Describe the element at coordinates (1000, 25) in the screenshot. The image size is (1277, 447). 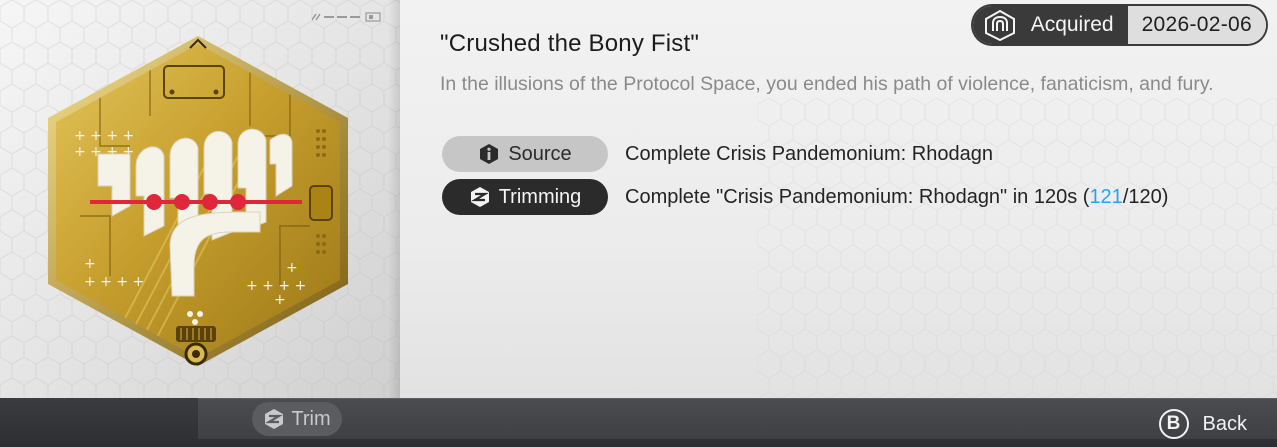
I see `medal-rank-icon` at that location.